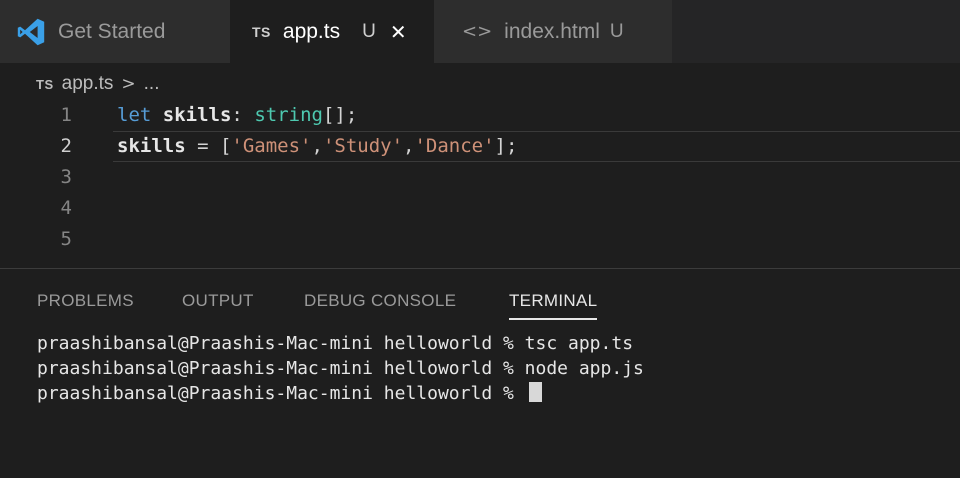 This screenshot has height=478, width=960. I want to click on code-text: skills = ['Games','Study','Dance'];, so click(317, 146).